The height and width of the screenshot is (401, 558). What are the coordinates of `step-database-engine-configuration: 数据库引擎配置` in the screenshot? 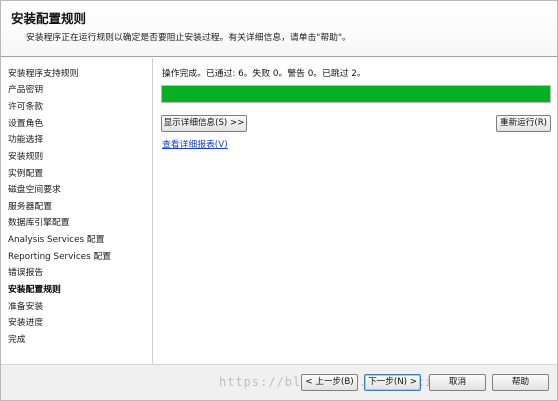 It's located at (39, 223).